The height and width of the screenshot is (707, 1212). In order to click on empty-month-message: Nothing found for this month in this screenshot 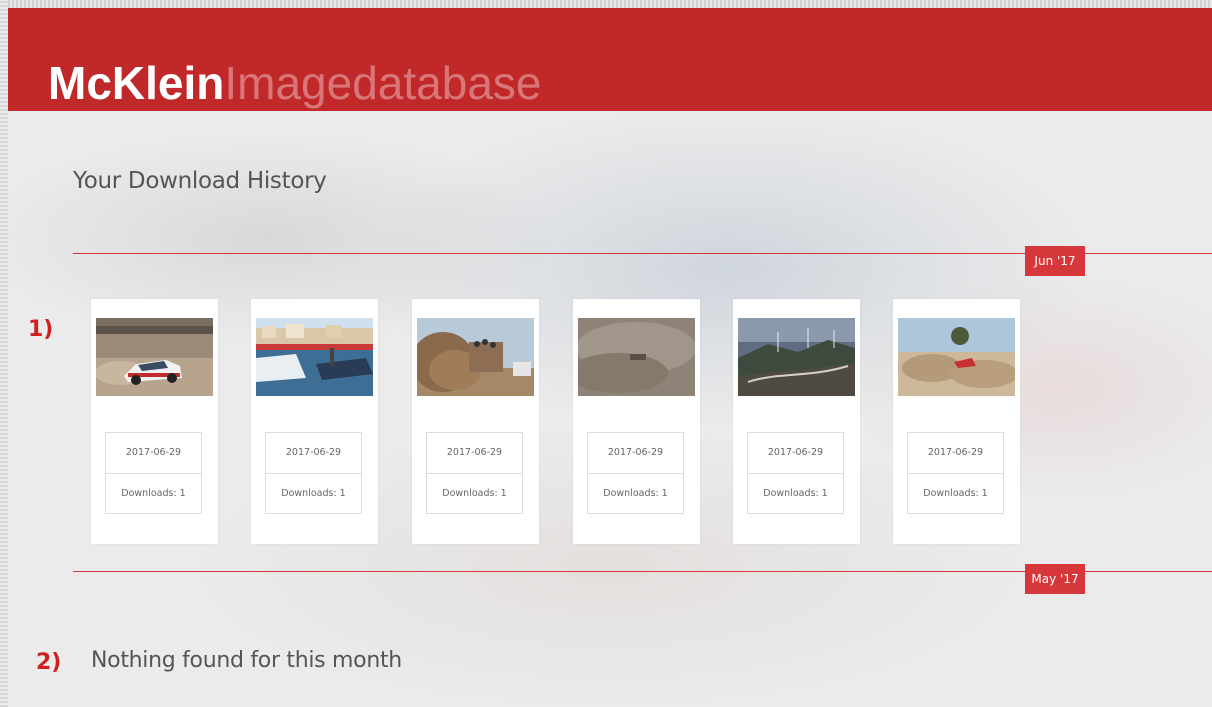, I will do `click(246, 660)`.